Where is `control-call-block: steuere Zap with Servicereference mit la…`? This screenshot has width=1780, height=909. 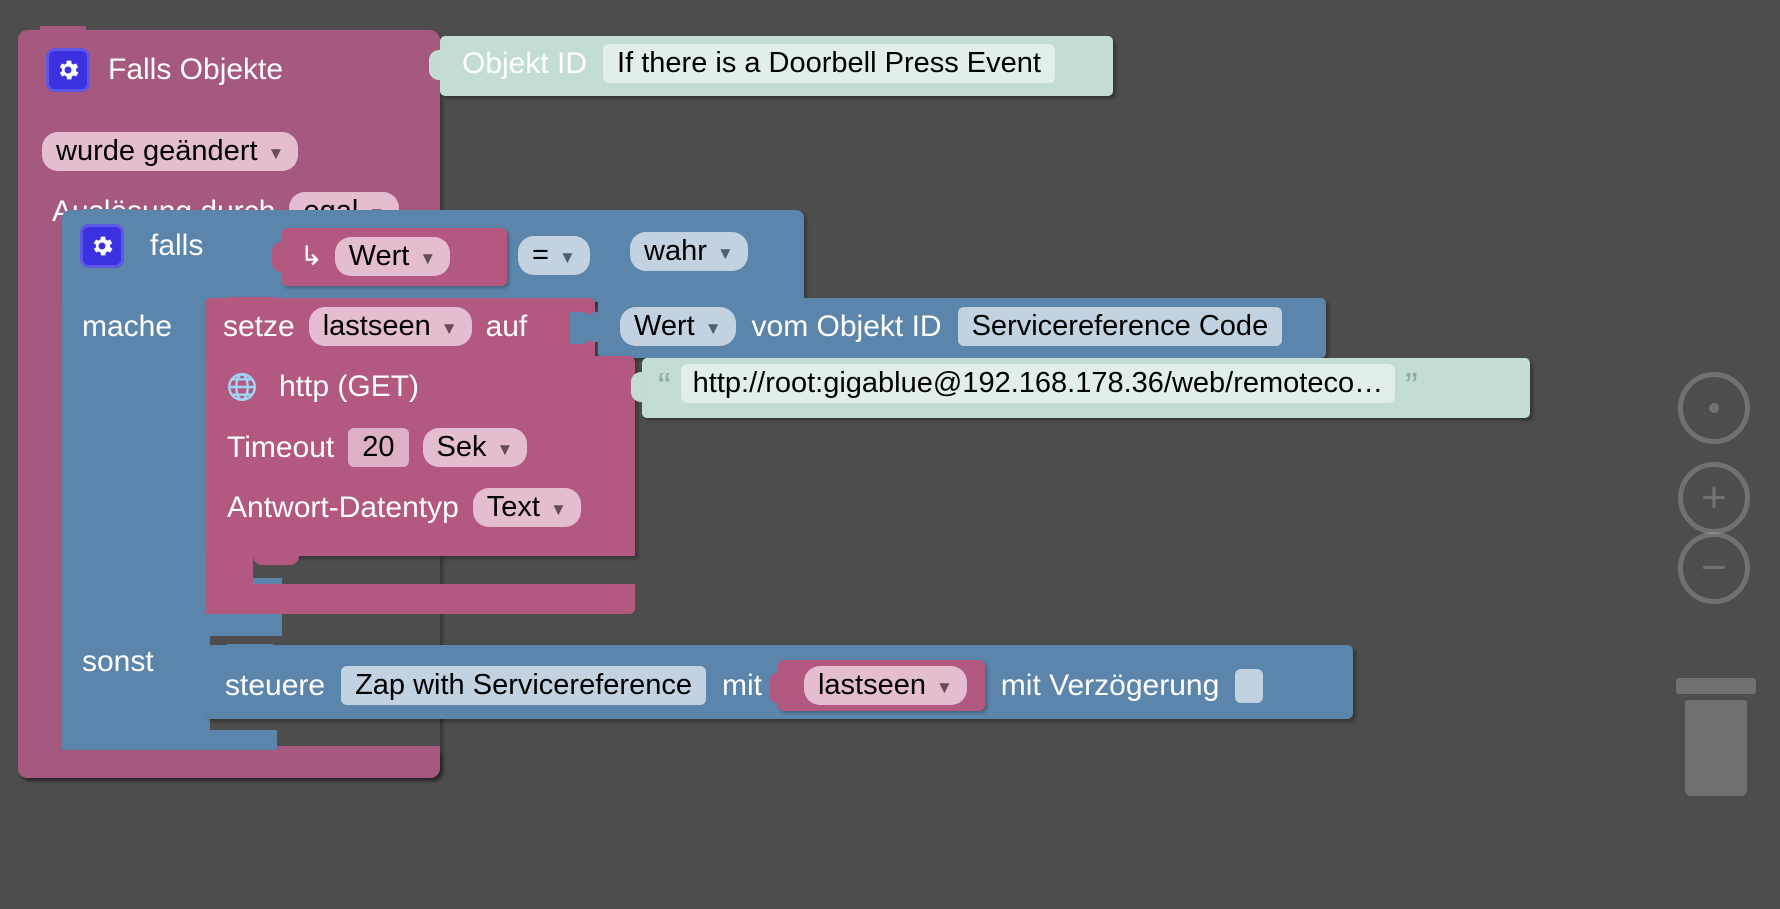
control-call-block: steuere Zap with Servicereference mit la… is located at coordinates (779, 681).